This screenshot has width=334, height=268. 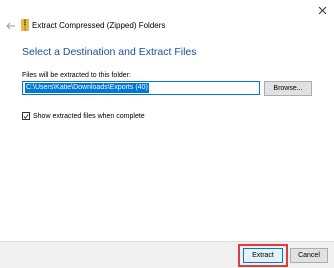 I want to click on destination-path-text: C:\Users\Katie\Downloads\Exports (40), so click(x=87, y=88).